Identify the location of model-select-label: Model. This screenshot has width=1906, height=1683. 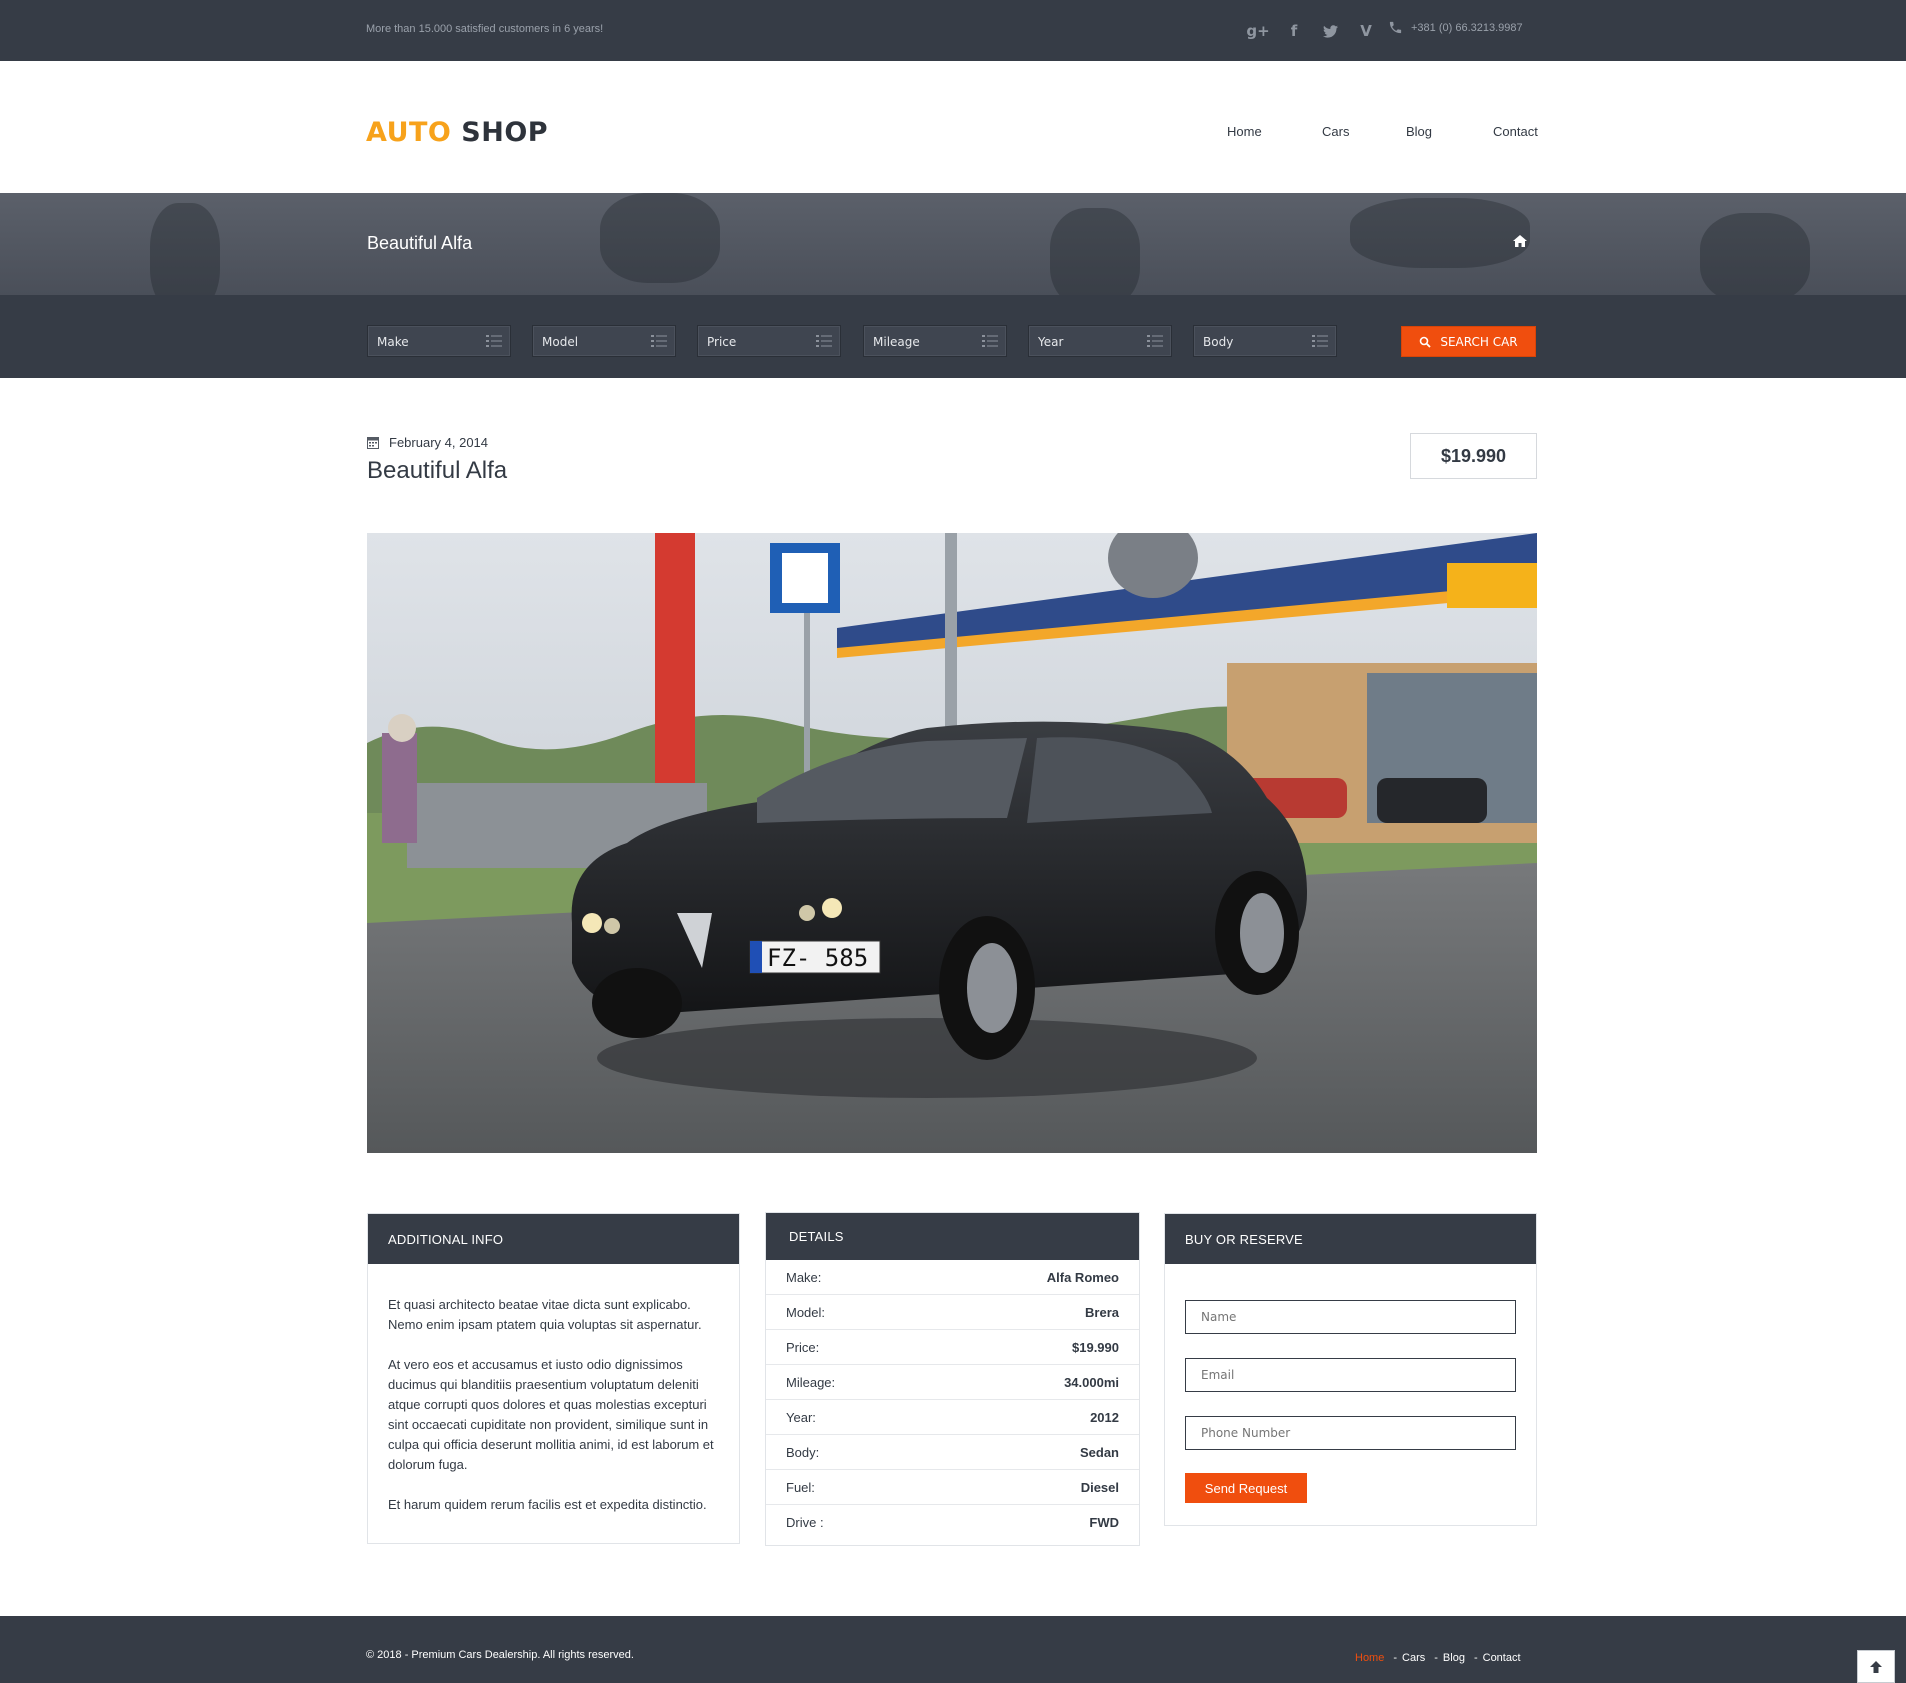
(560, 342).